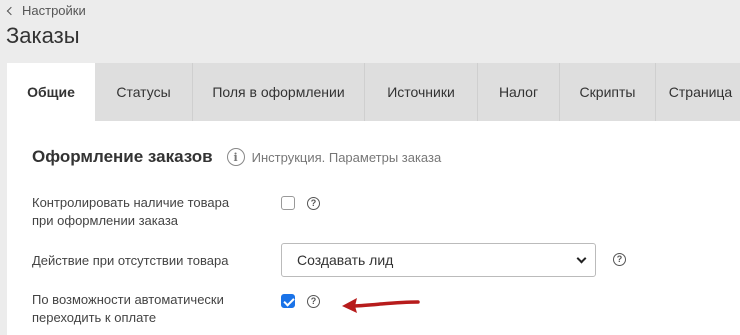  I want to click on page-title: Заказы, so click(43, 35).